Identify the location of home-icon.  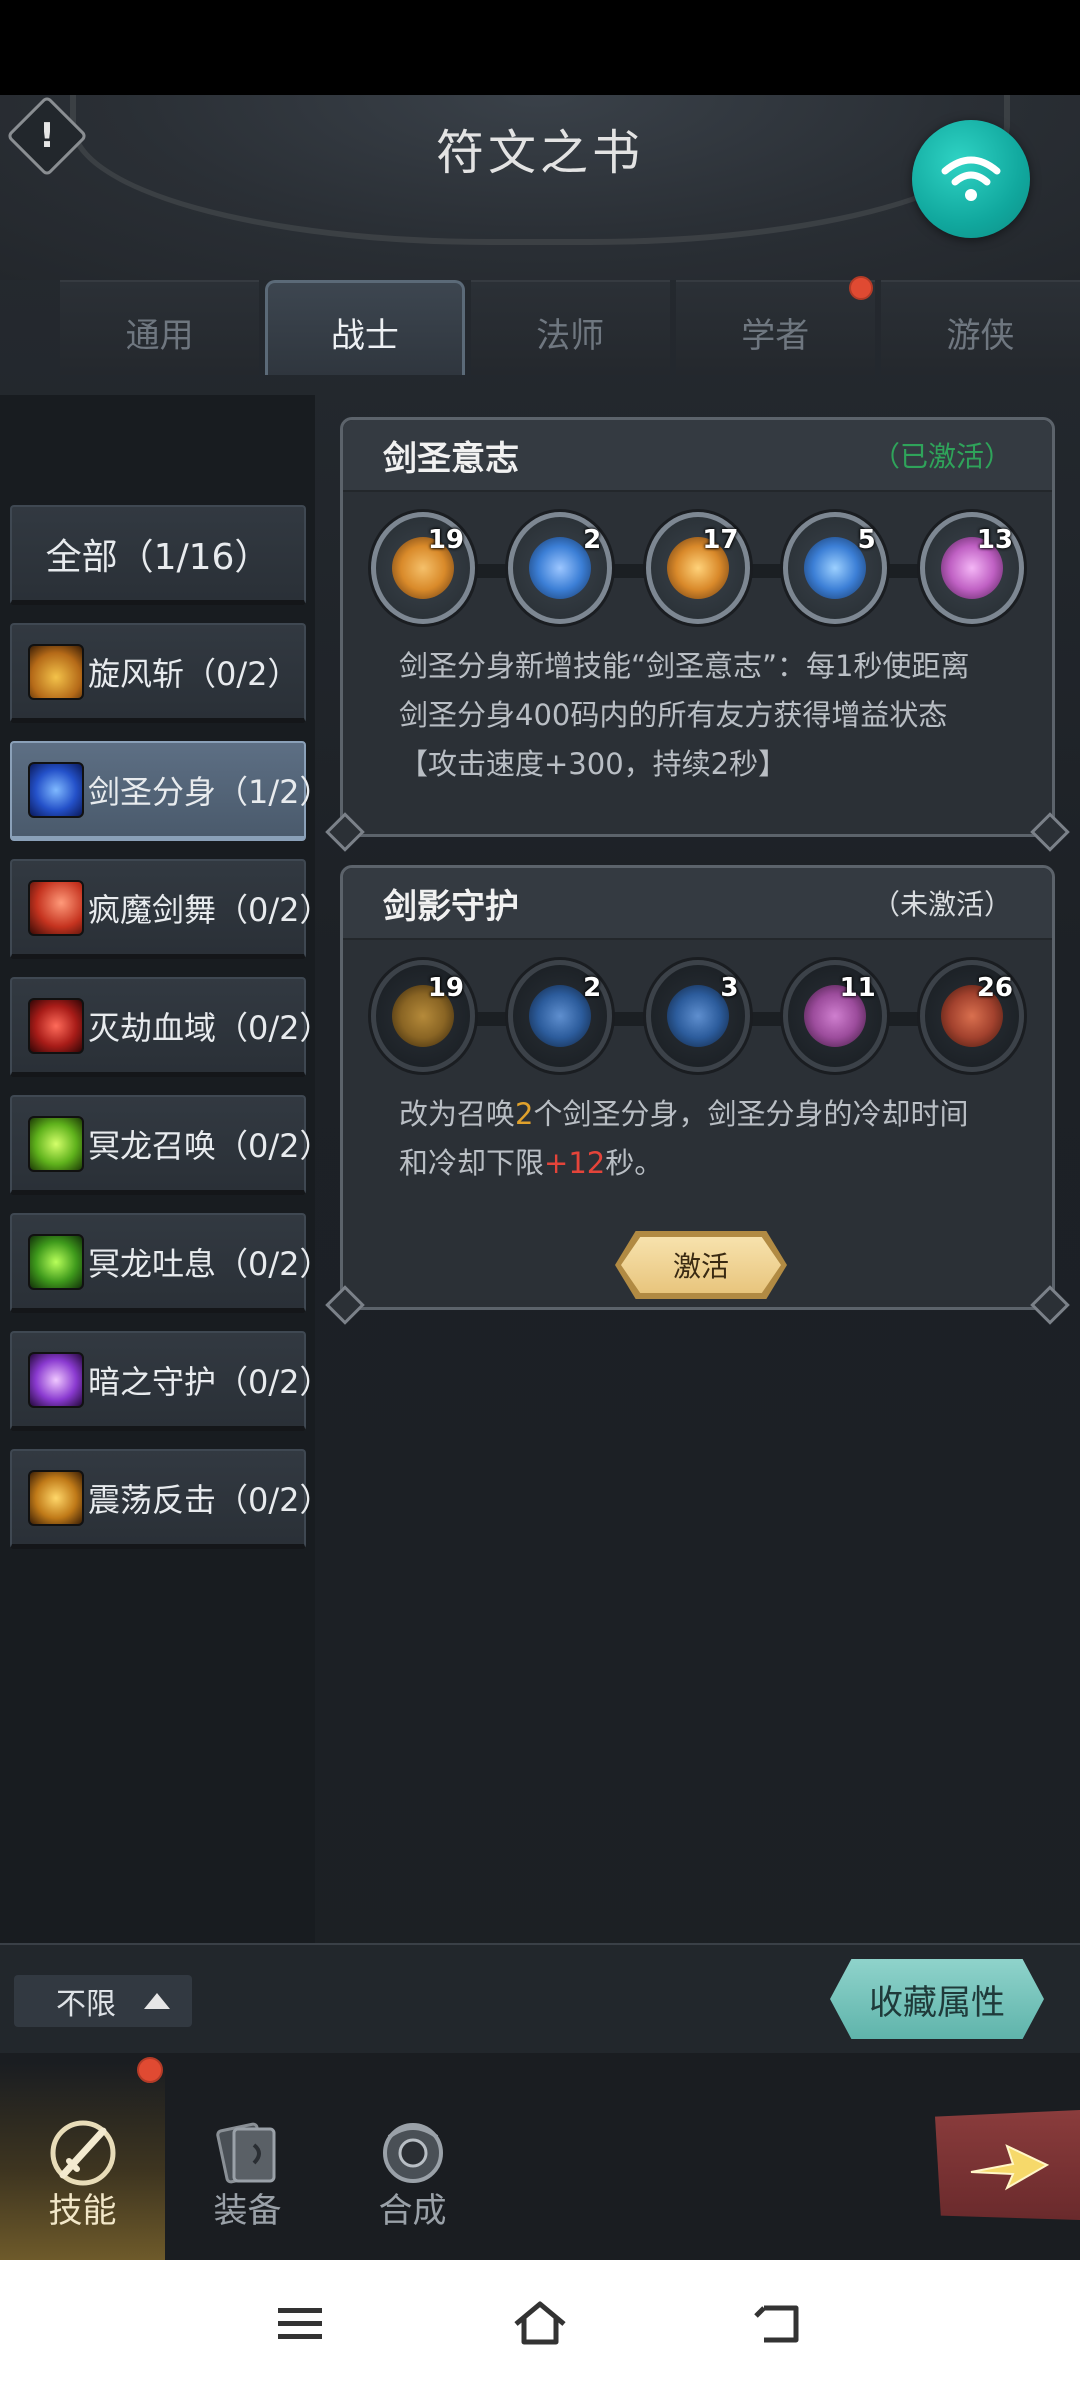
(540, 2324).